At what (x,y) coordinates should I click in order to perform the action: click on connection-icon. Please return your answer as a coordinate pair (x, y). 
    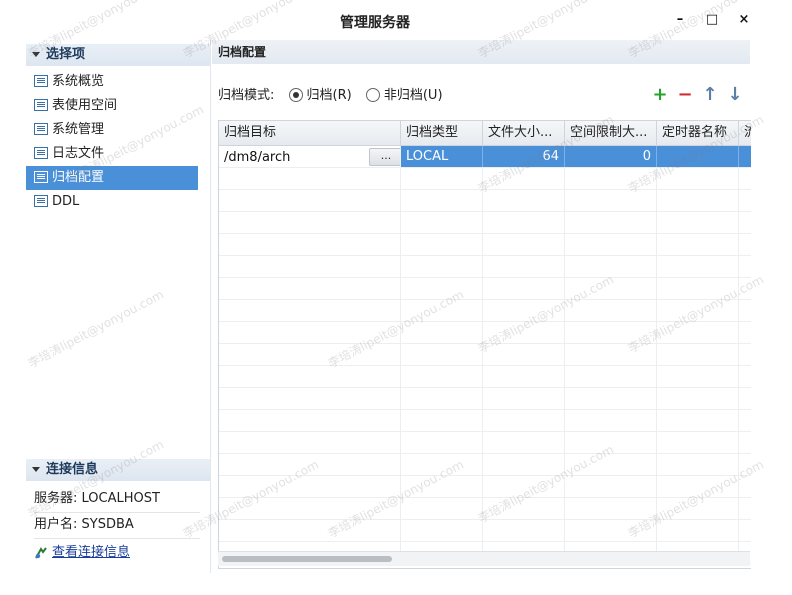
    Looking at the image, I should click on (41, 553).